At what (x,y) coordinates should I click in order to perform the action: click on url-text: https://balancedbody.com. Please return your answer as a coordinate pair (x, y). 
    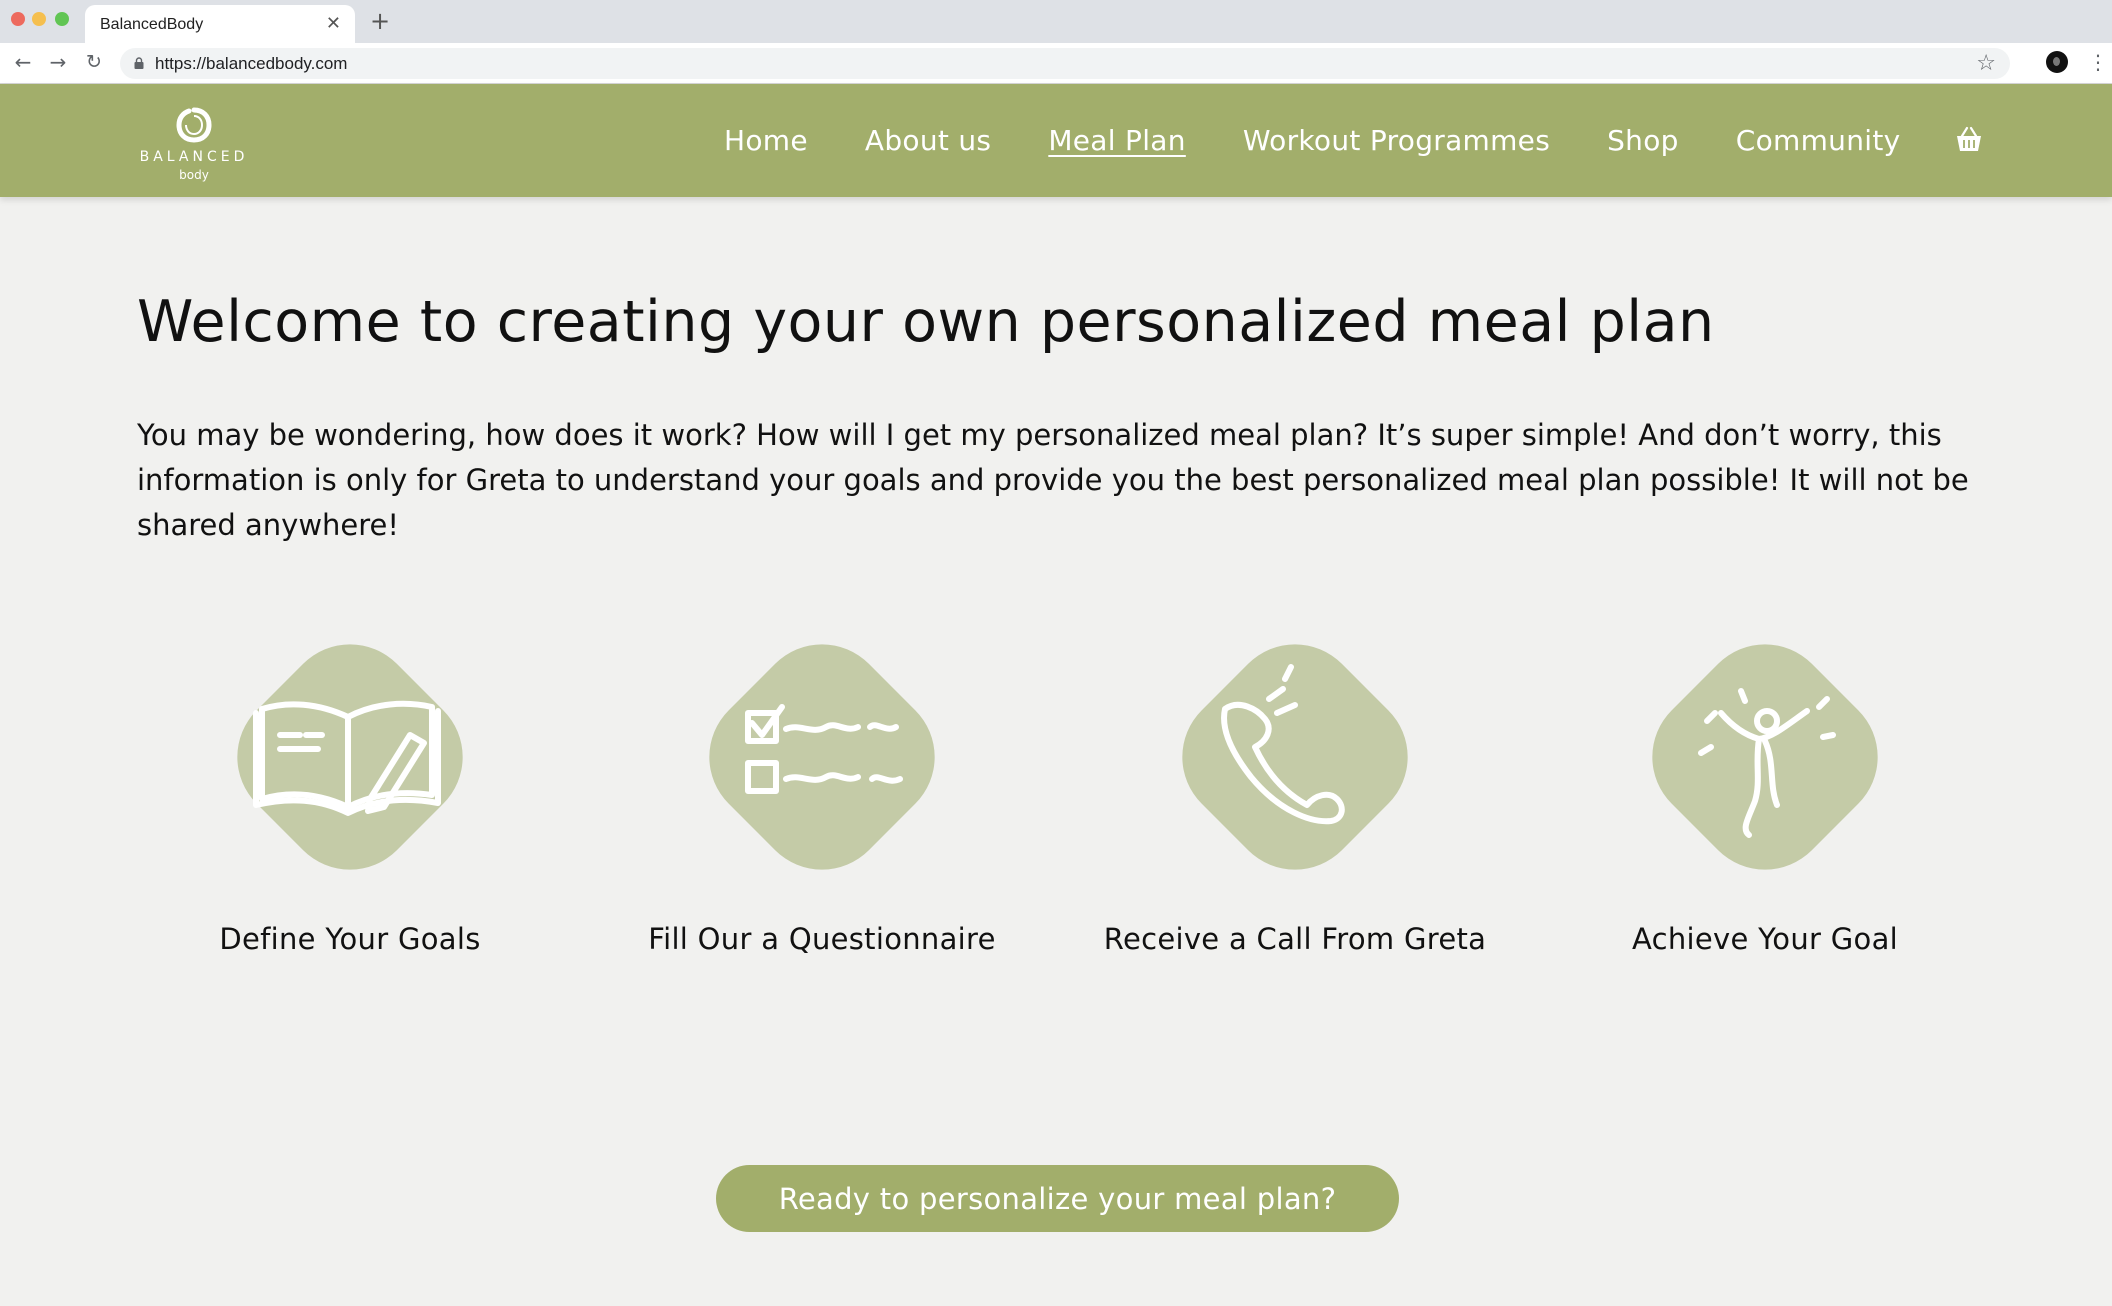
    Looking at the image, I should click on (251, 63).